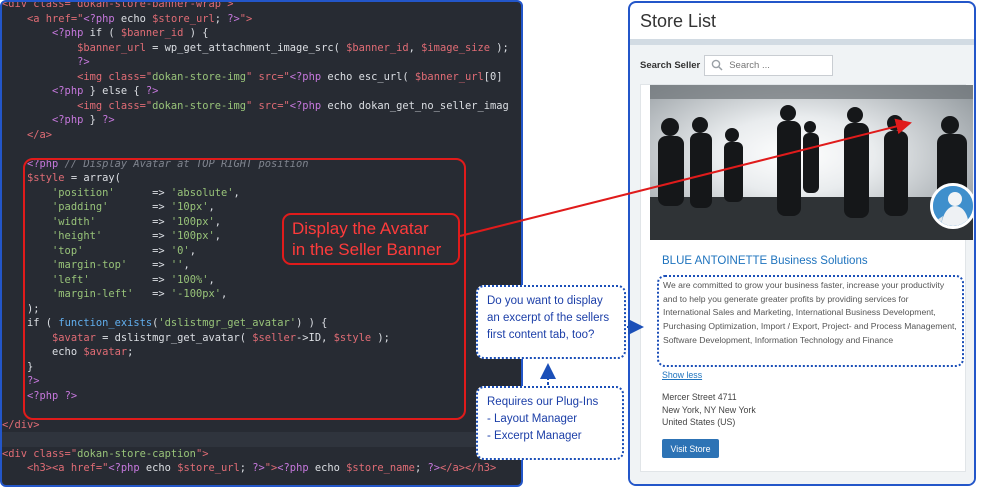  I want to click on search-input, so click(777, 65).